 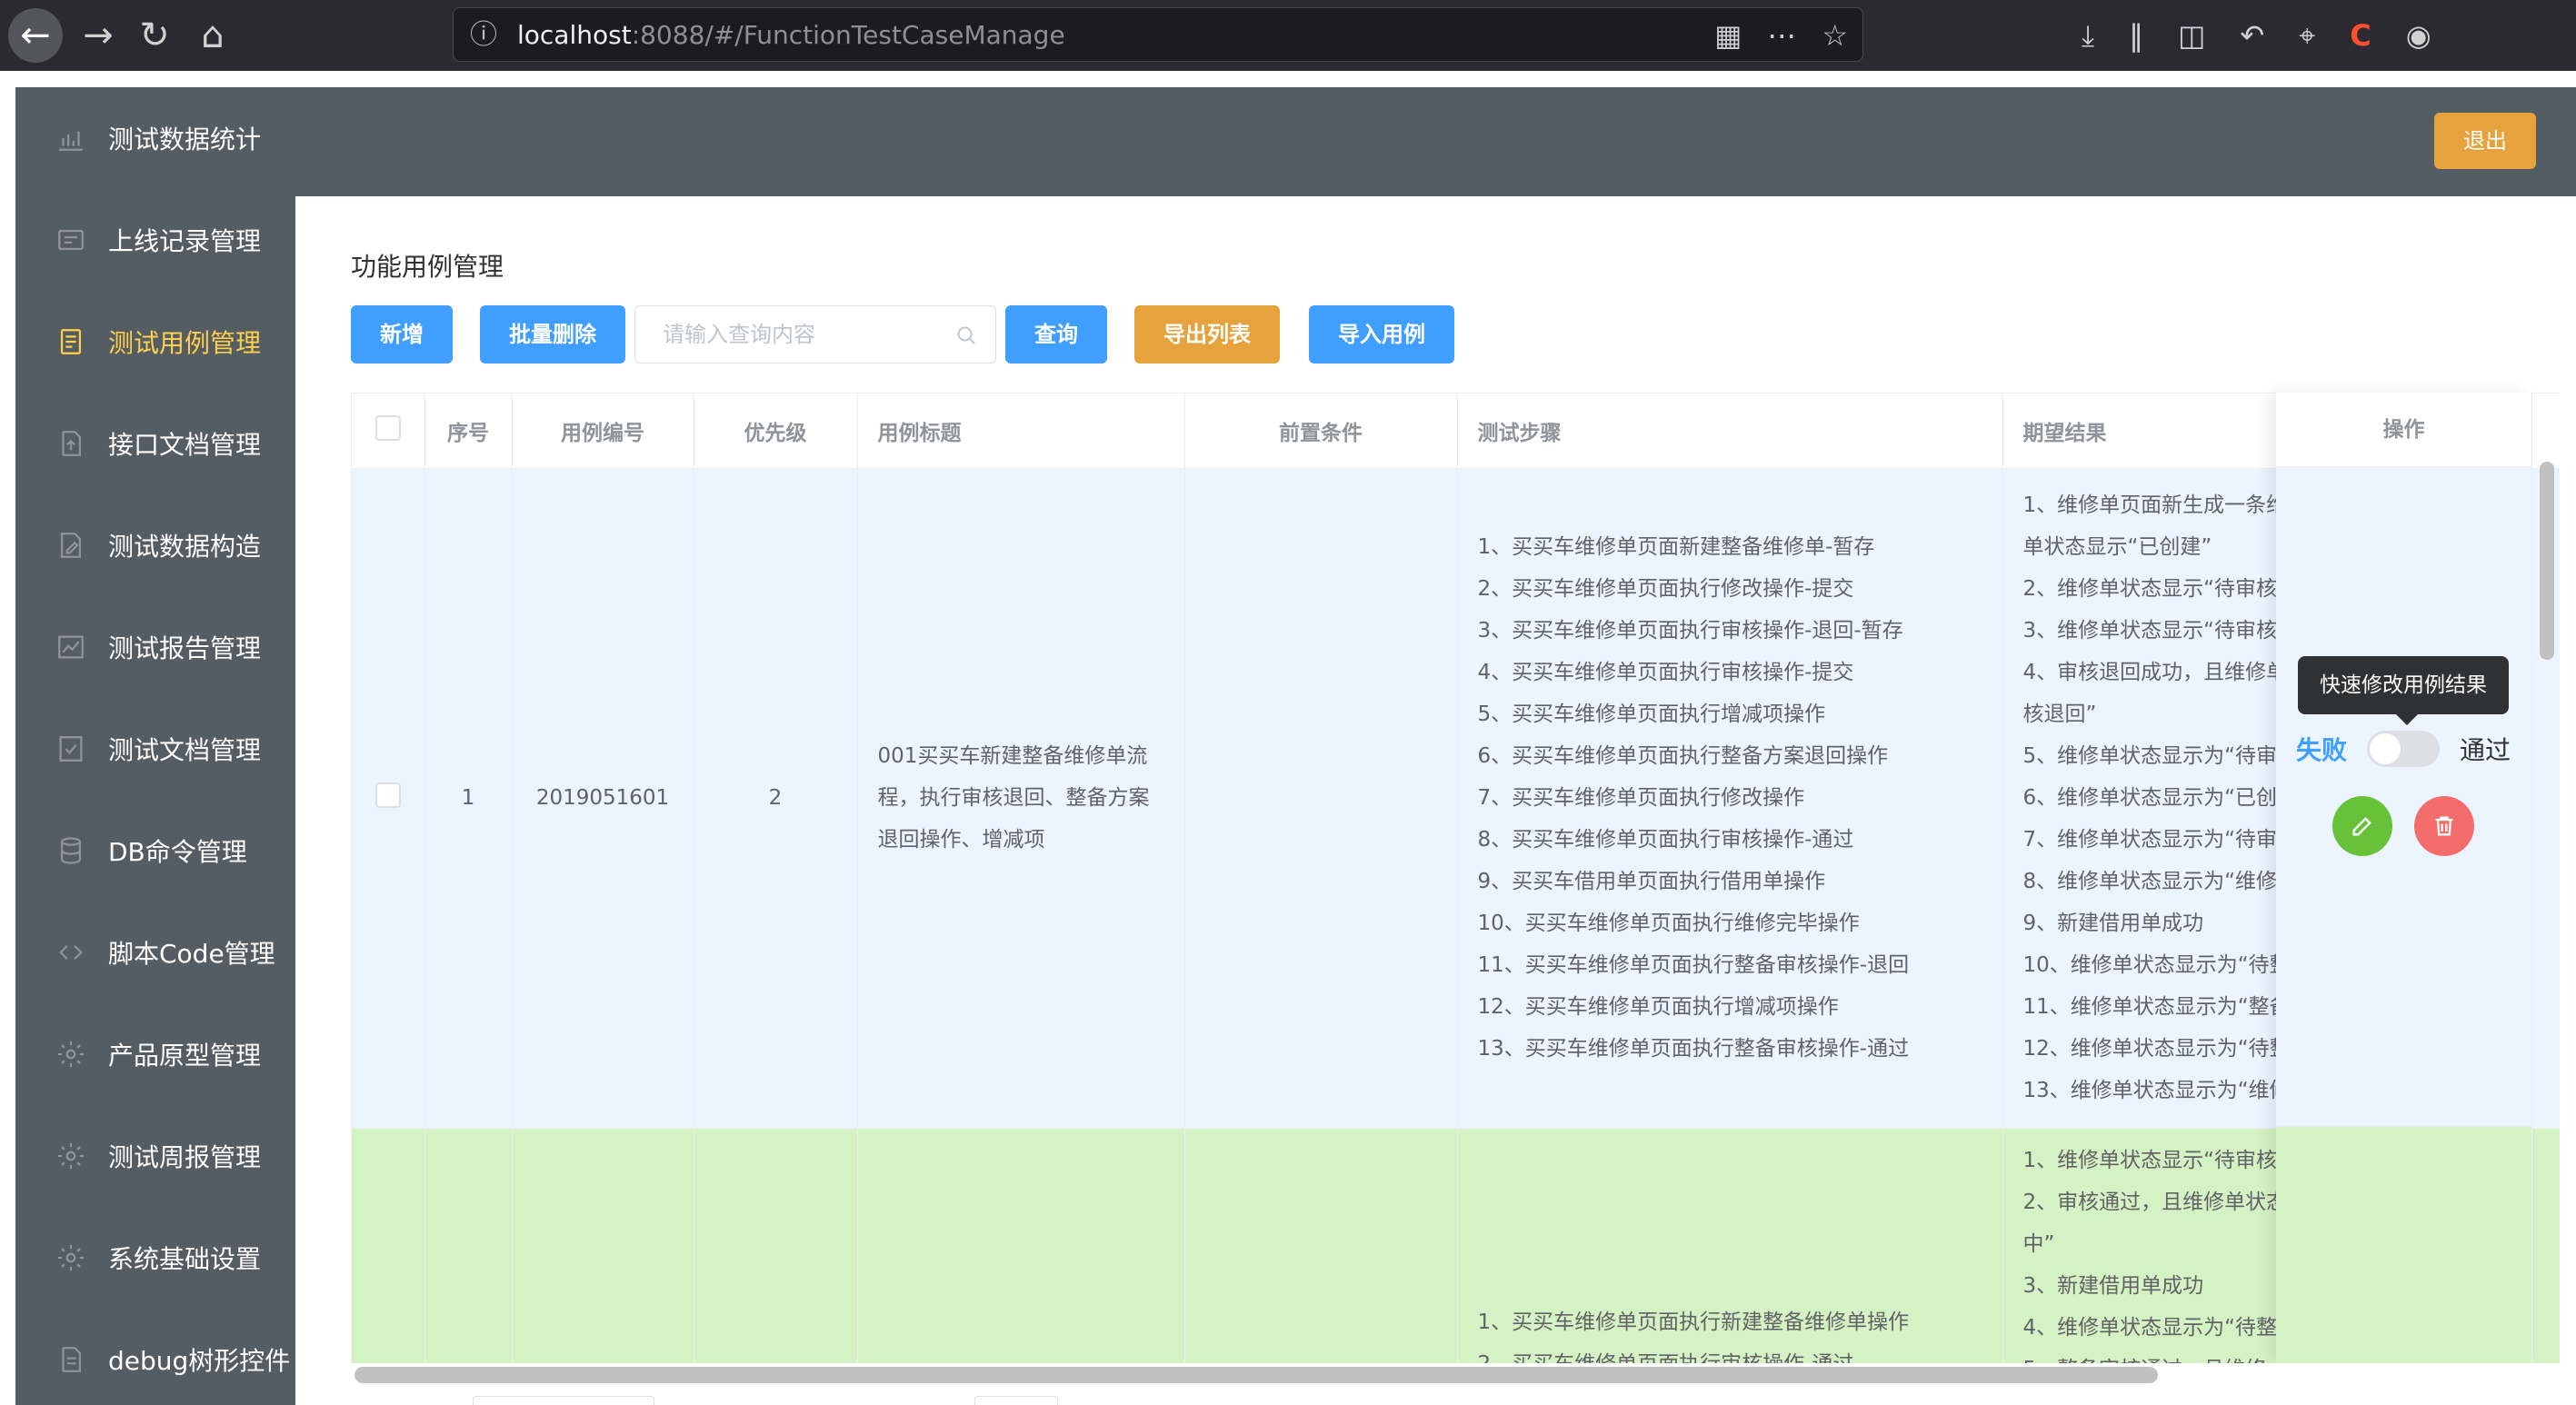 What do you see at coordinates (185, 750) in the screenshot?
I see `sidebar-item-label: 测试文档管理` at bounding box center [185, 750].